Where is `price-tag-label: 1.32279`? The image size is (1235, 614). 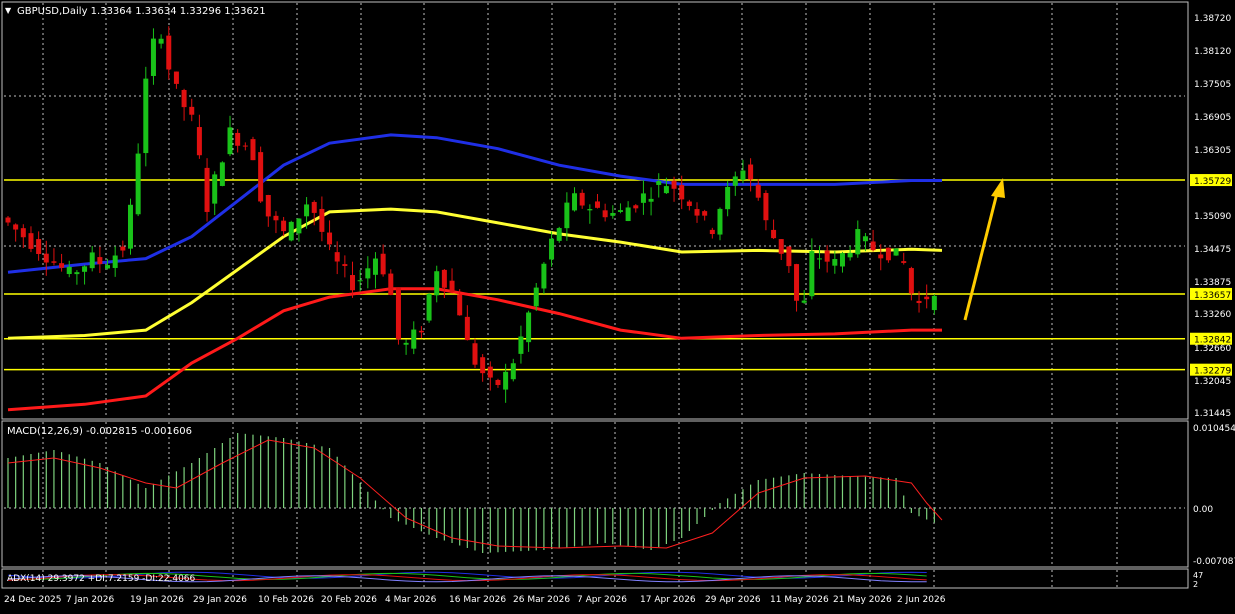
price-tag-label: 1.32279 is located at coordinates (1212, 372).